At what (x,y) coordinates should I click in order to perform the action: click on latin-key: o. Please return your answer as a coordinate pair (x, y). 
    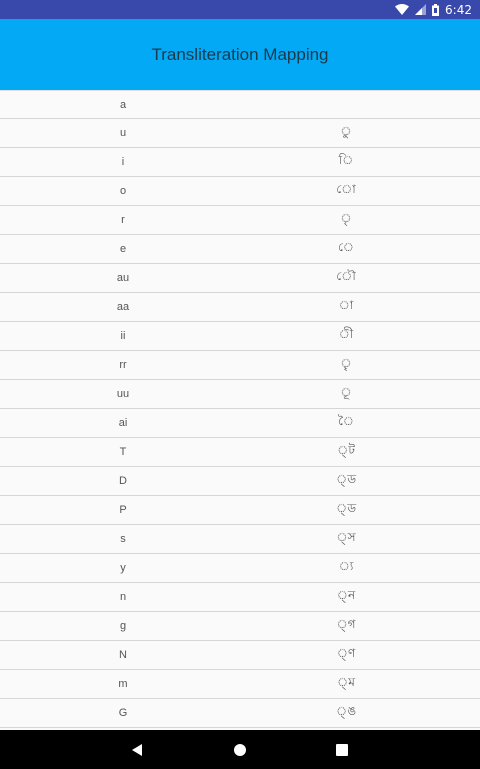
    Looking at the image, I should click on (123, 191).